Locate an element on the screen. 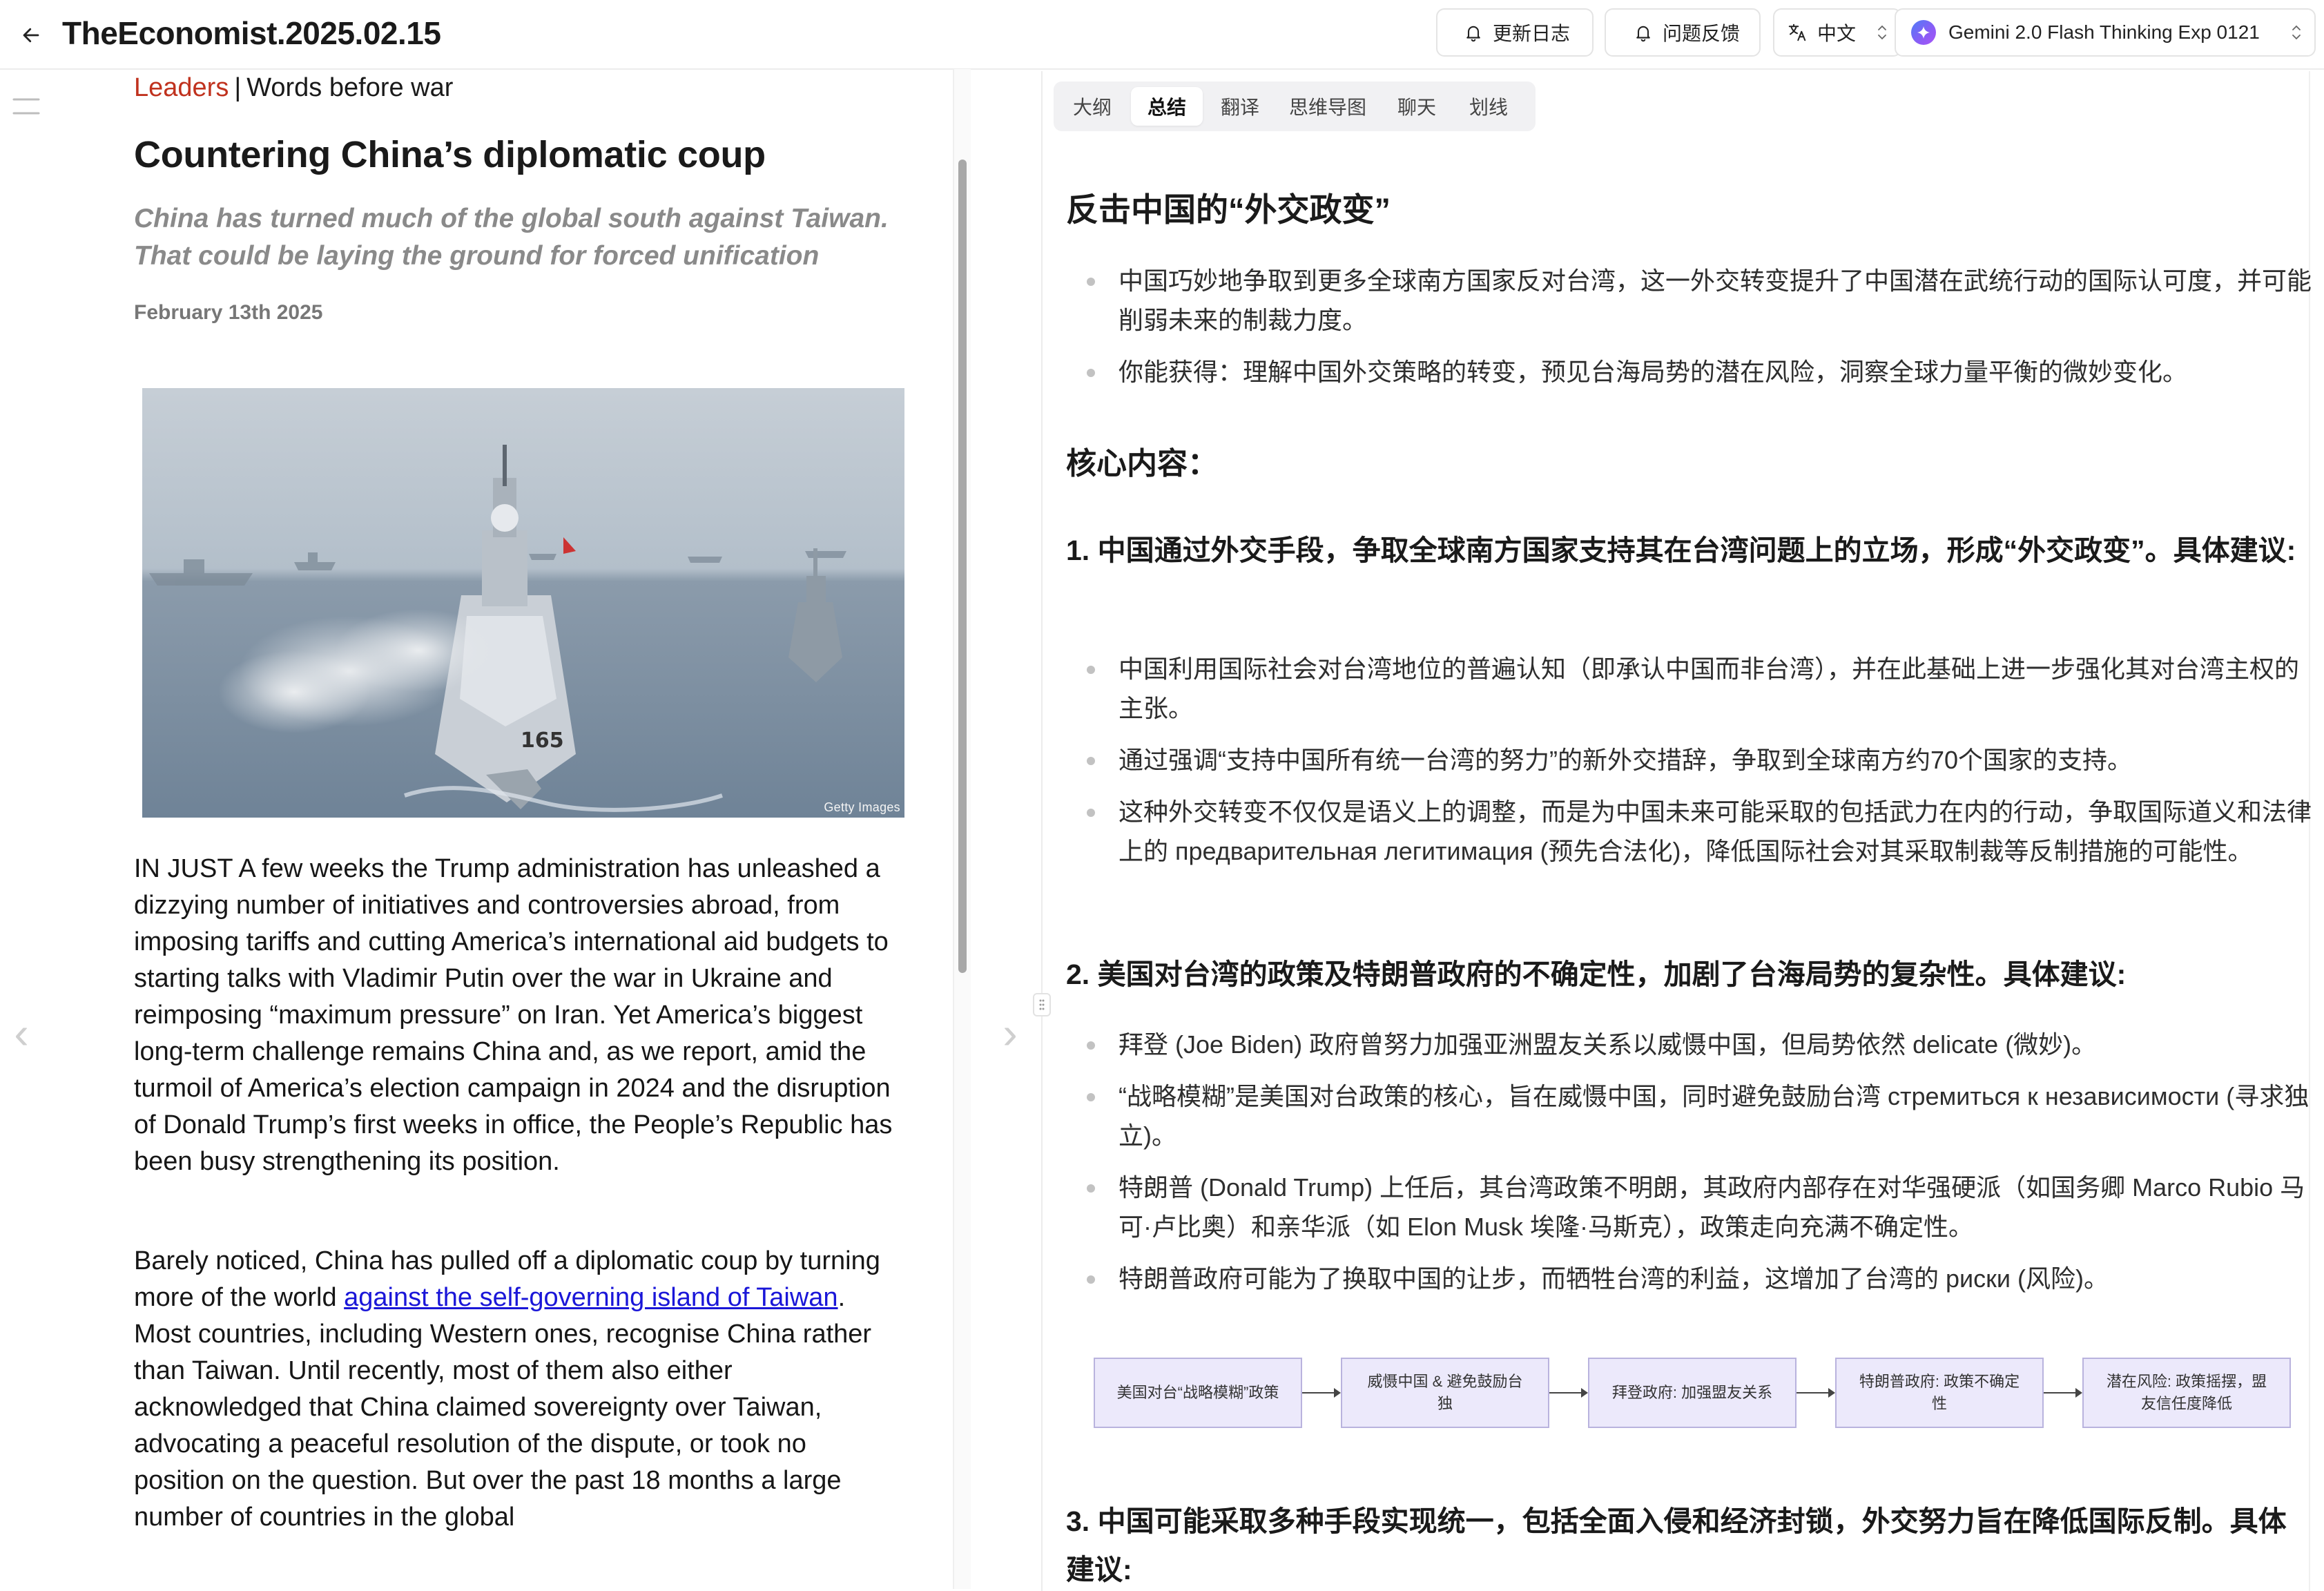 This screenshot has width=2324, height=1591. drag-dots-icon is located at coordinates (1042, 1004).